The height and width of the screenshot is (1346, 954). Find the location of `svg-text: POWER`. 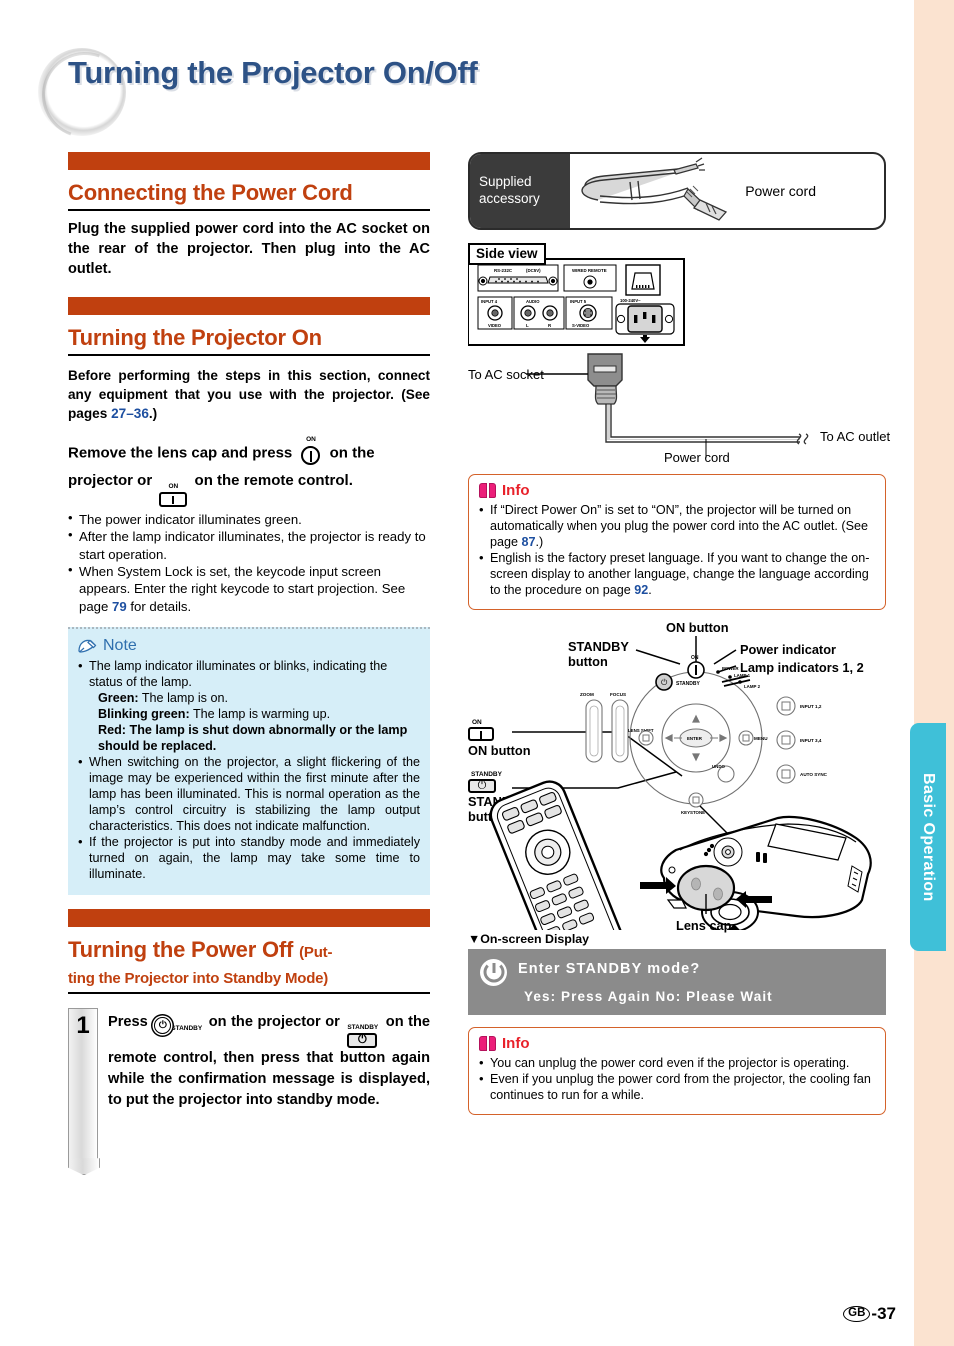

svg-text: POWER is located at coordinates (730, 668).